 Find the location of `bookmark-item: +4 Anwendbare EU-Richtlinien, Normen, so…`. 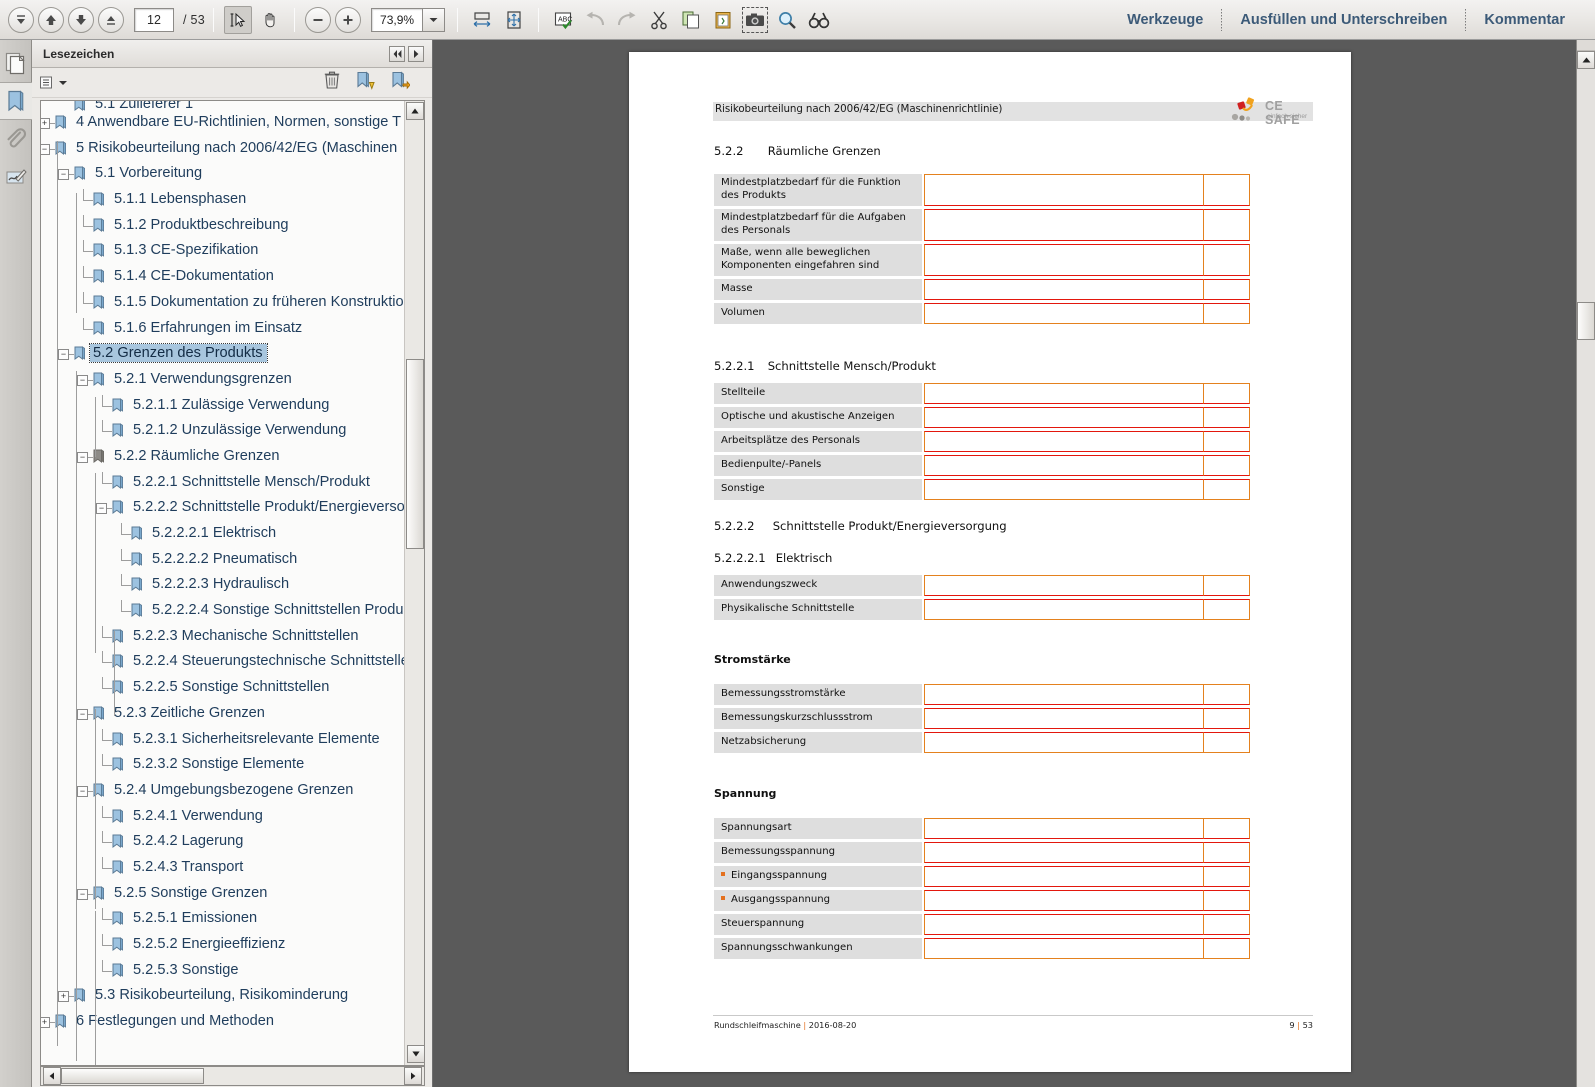

bookmark-item: +4 Anwendbare EU-Richtlinien, Normen, so… is located at coordinates (223, 124).